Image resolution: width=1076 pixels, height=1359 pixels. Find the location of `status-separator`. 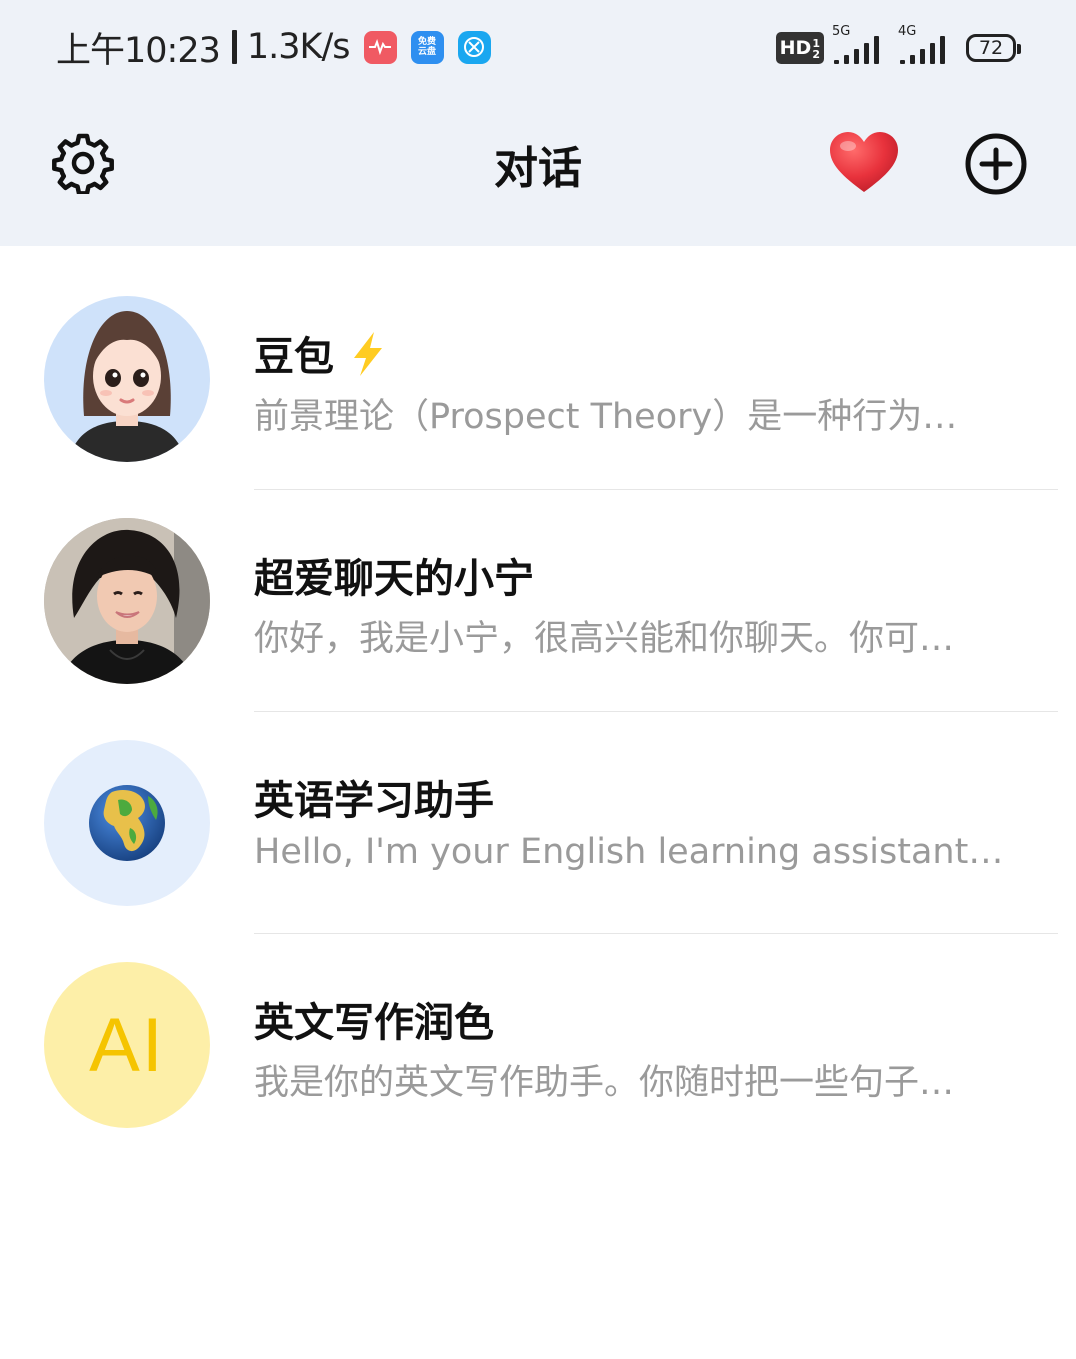

status-separator is located at coordinates (234, 47).